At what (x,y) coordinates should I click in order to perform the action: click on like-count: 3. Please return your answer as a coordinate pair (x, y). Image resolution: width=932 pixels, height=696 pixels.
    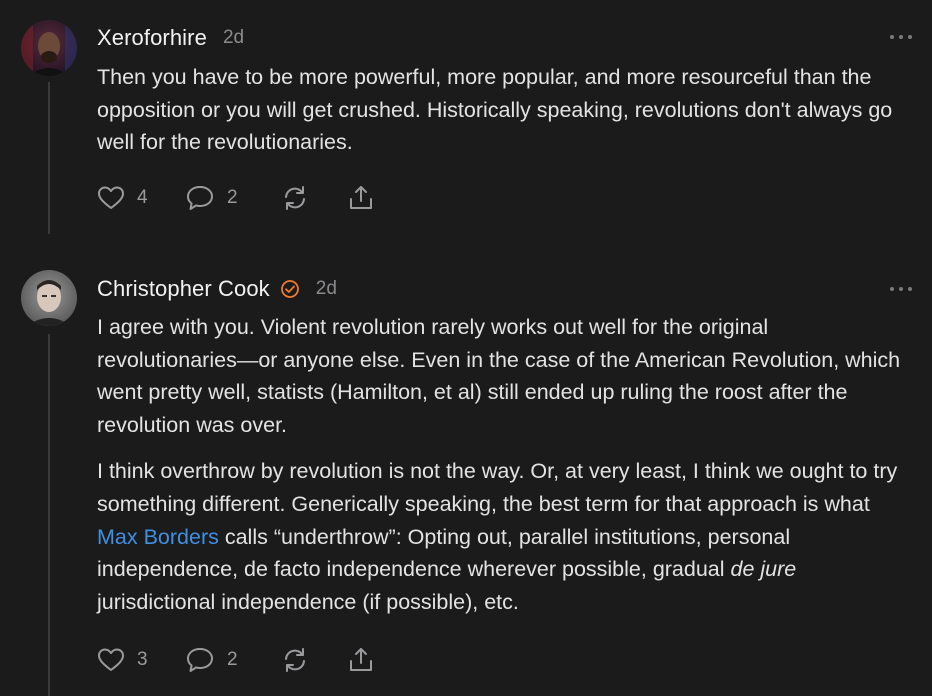
    Looking at the image, I should click on (142, 659).